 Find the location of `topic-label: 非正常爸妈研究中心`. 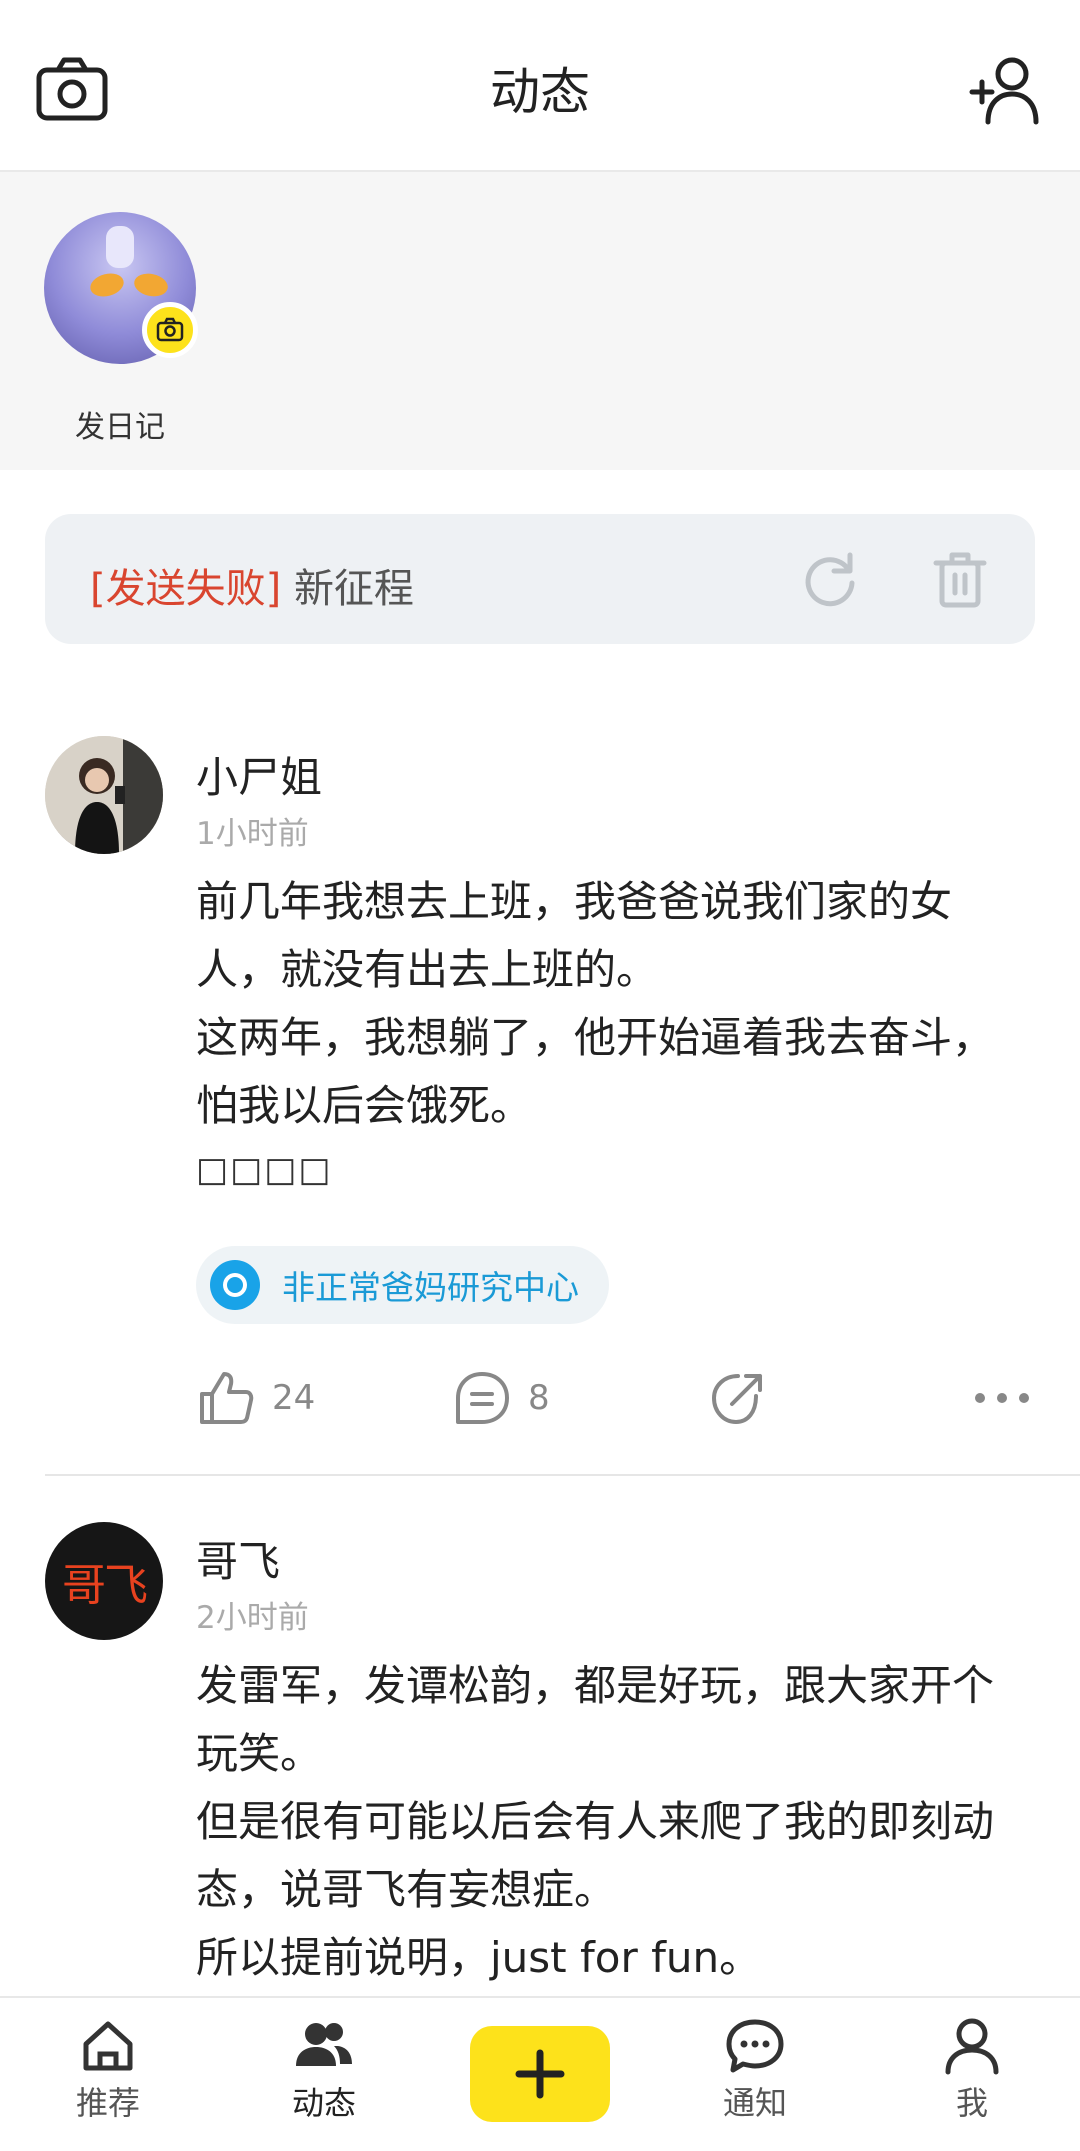

topic-label: 非正常爸妈研究中心 is located at coordinates (430, 1287).